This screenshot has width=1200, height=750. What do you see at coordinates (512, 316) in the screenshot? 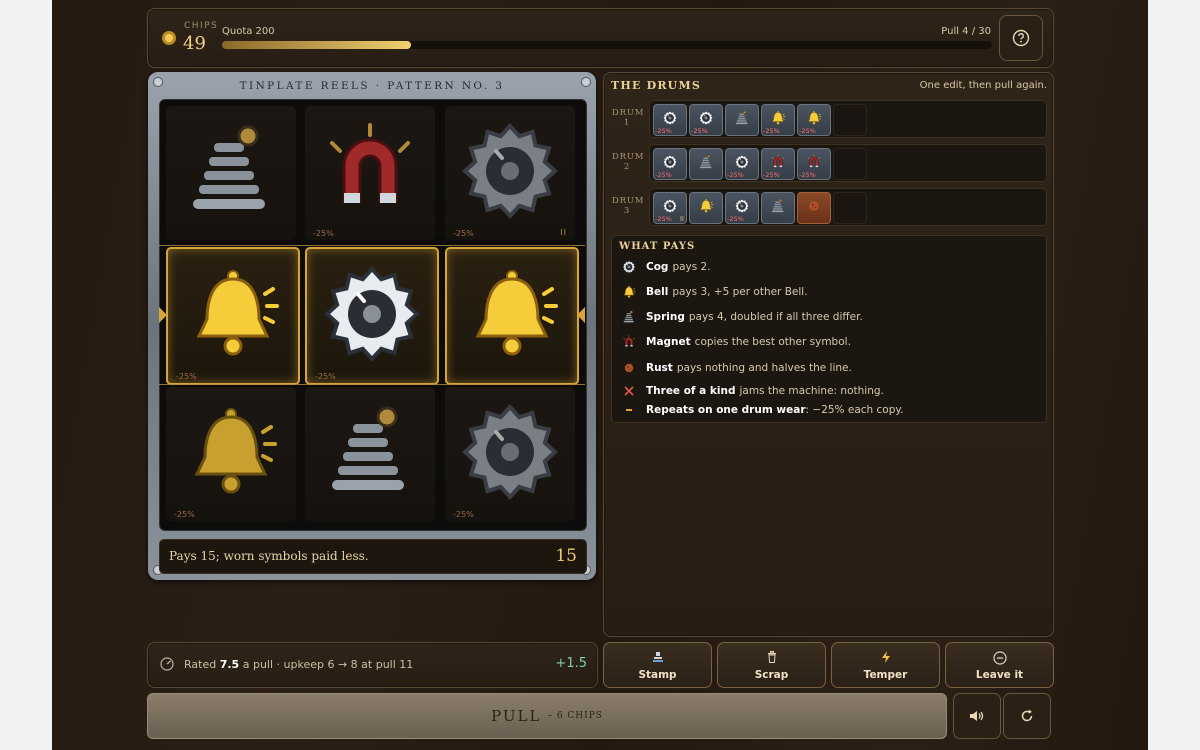
I see `reel-cell-bell` at bounding box center [512, 316].